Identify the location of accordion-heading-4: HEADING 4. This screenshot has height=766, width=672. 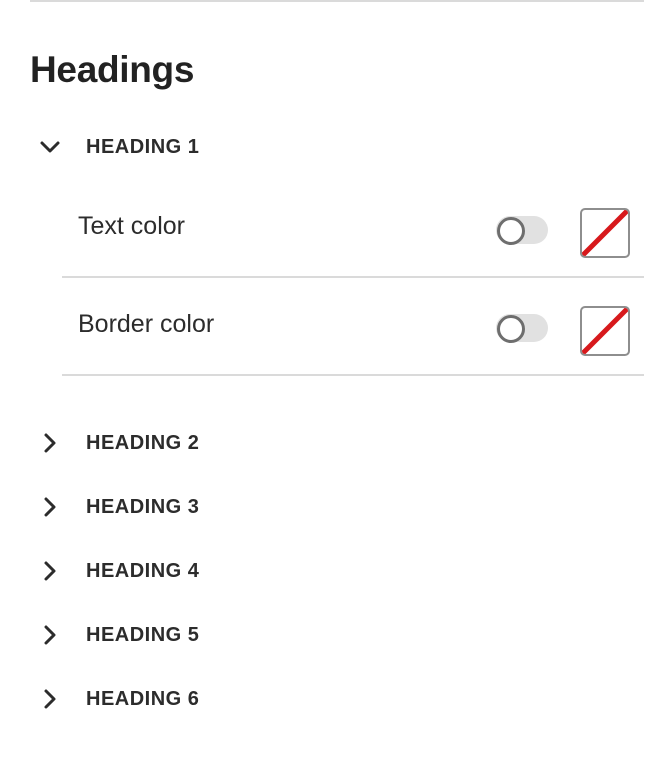
(114, 571).